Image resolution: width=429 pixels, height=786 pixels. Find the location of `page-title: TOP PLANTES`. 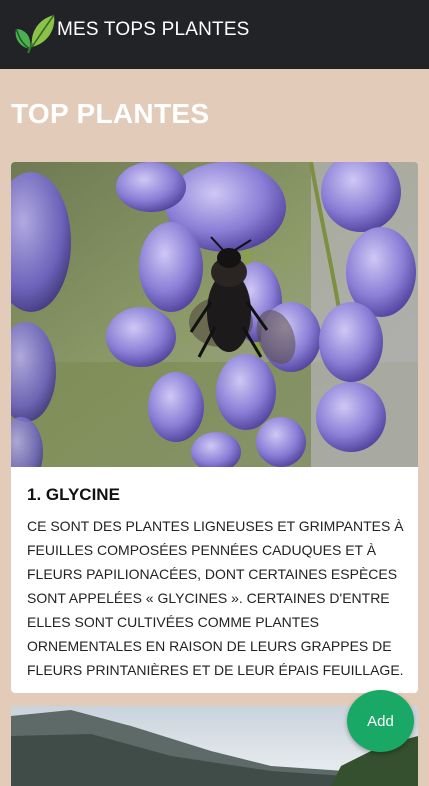

page-title: TOP PLANTES is located at coordinates (110, 113).